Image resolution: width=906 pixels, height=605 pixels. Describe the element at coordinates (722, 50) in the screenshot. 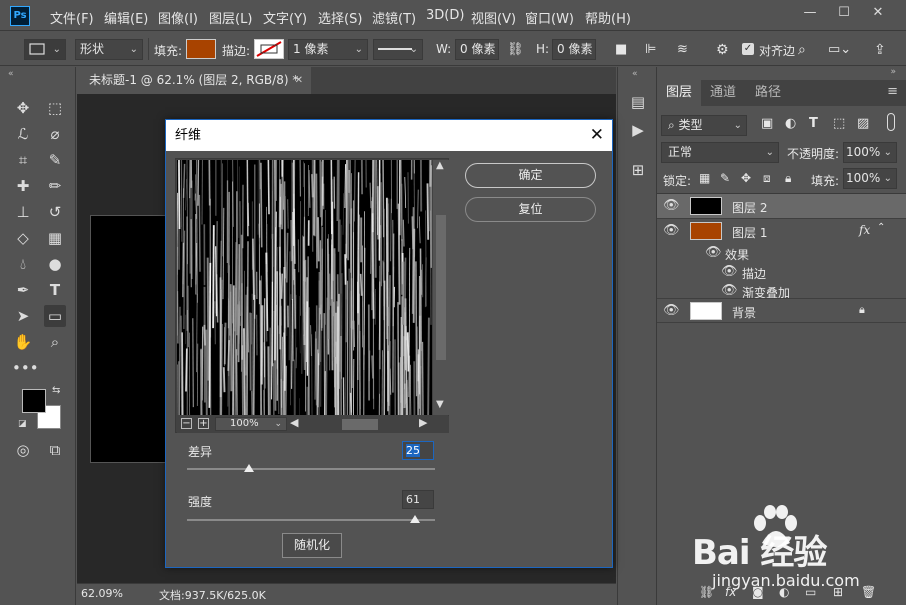

I see `gear-icon: ⚙` at that location.